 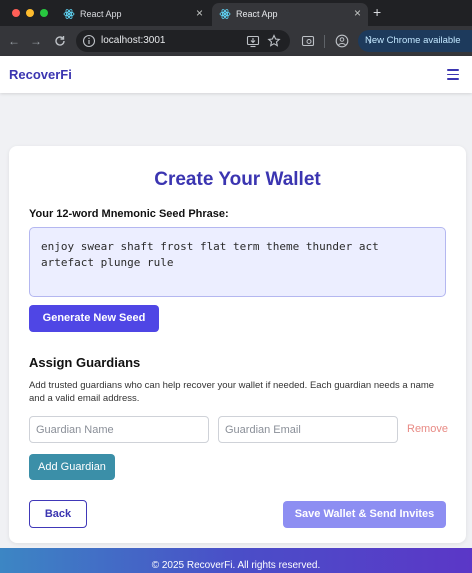 What do you see at coordinates (274, 41) in the screenshot?
I see `bookmark-star-icon` at bounding box center [274, 41].